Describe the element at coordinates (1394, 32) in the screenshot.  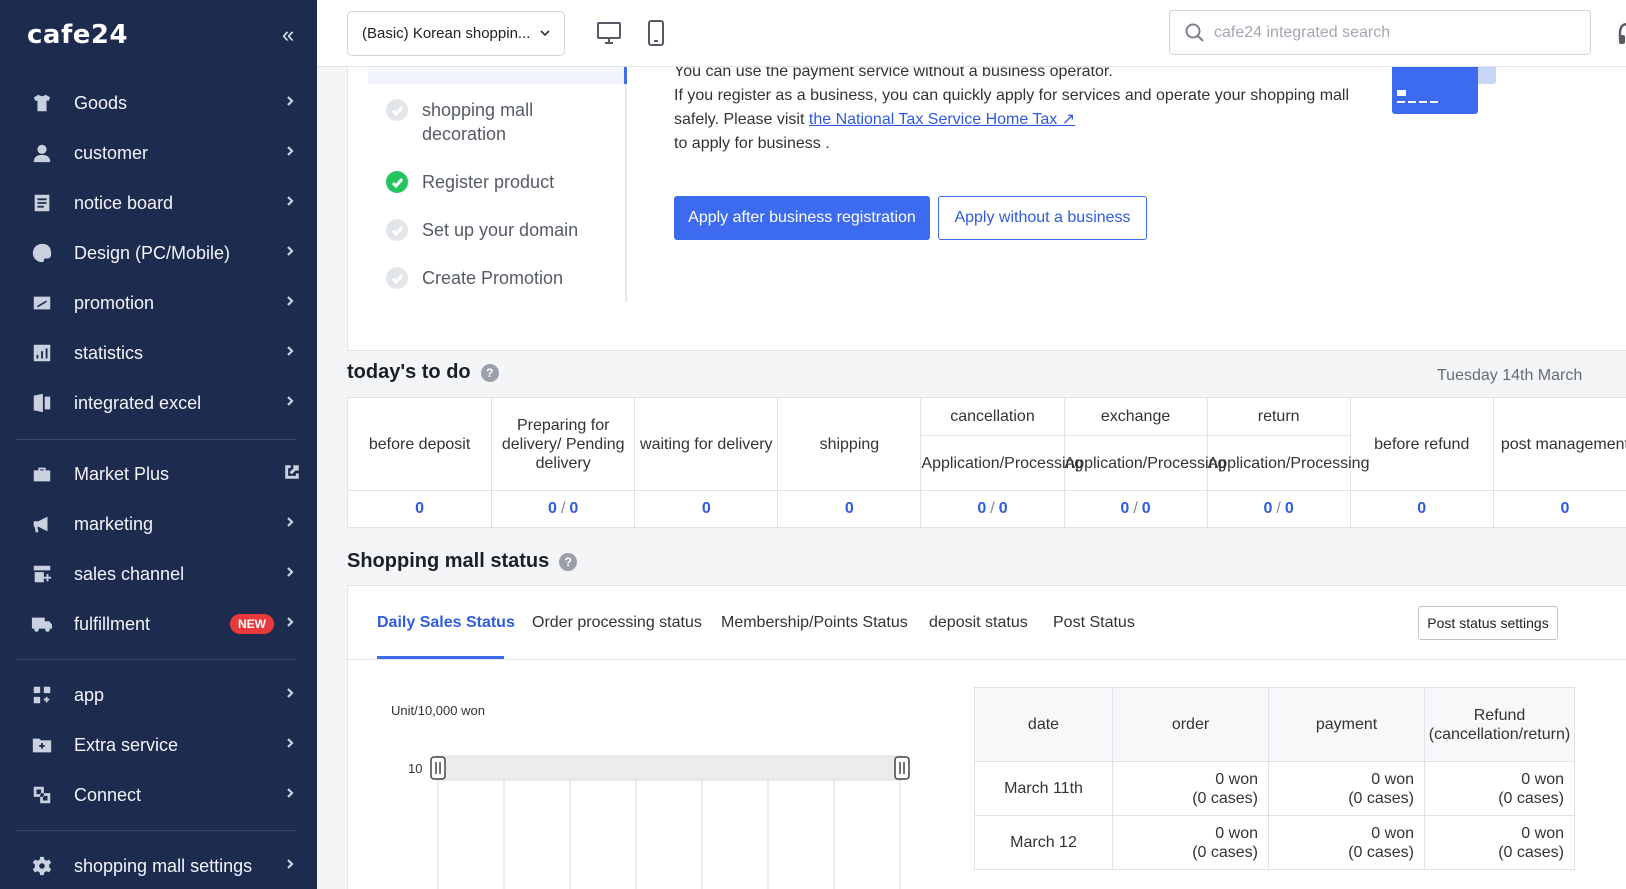
I see `search-input` at that location.